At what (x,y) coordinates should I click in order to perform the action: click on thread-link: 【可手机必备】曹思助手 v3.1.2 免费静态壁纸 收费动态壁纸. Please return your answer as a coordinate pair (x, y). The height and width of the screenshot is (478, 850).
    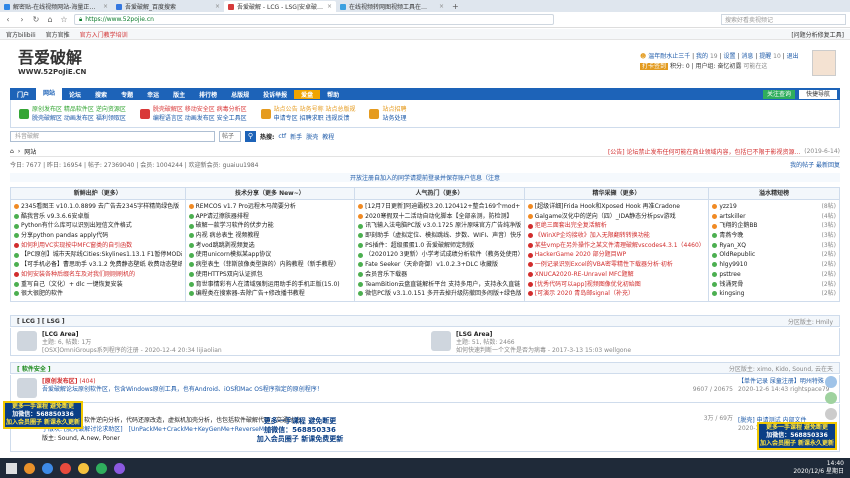
    Looking at the image, I should click on (98, 265).